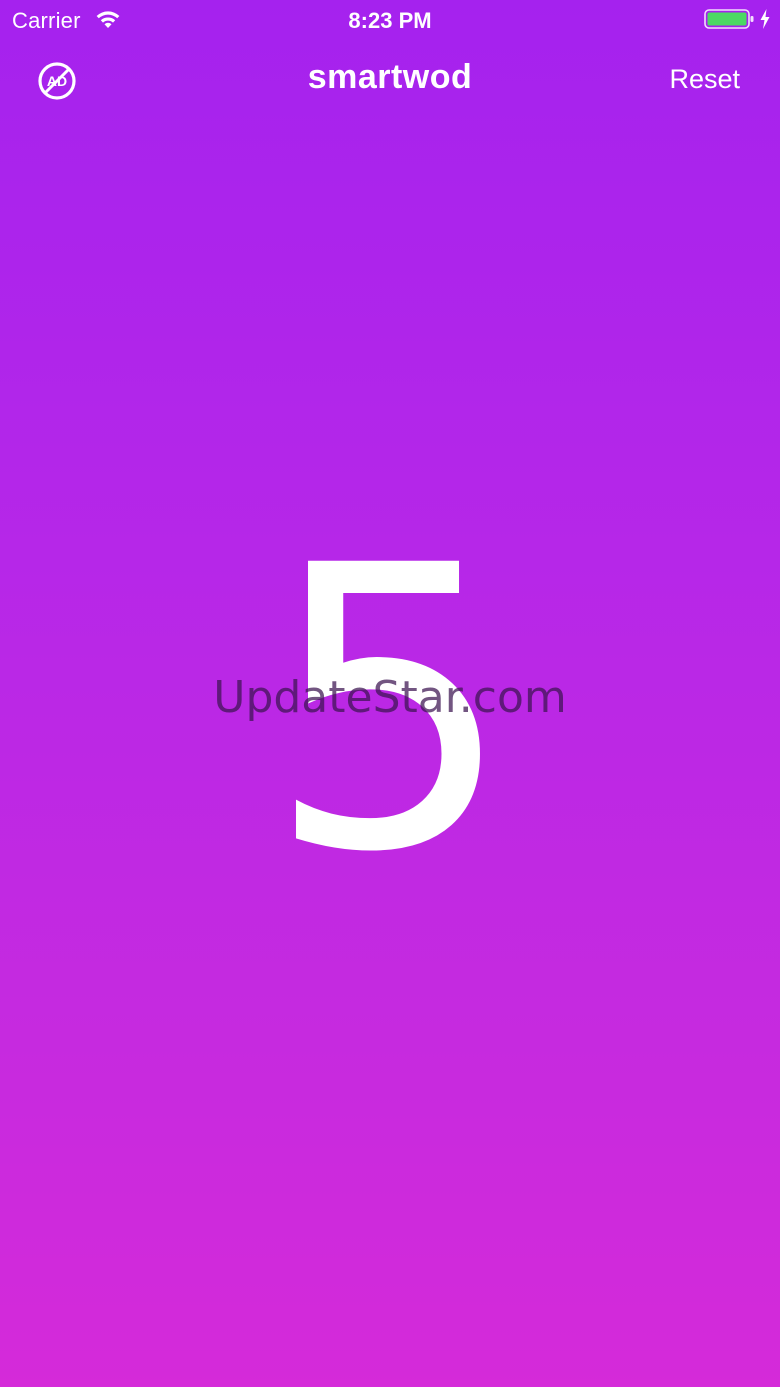 This screenshot has height=1387, width=780. What do you see at coordinates (390, 77) in the screenshot?
I see `app-title: smartwod` at bounding box center [390, 77].